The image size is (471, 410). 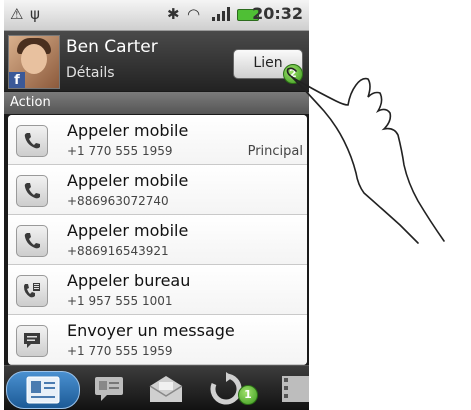 What do you see at coordinates (120, 301) in the screenshot?
I see `action-number: +1 957 555 1001` at bounding box center [120, 301].